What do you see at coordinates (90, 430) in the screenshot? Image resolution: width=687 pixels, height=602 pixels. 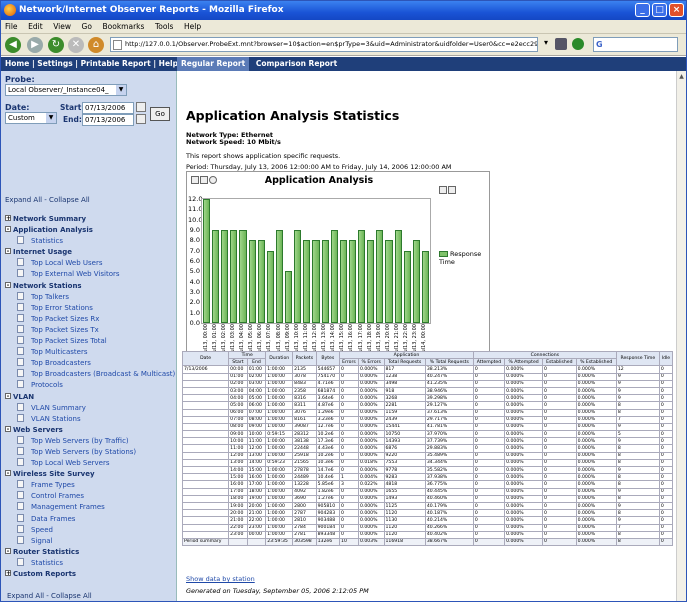 I see `tree-section: - Web Servers` at bounding box center [90, 430].